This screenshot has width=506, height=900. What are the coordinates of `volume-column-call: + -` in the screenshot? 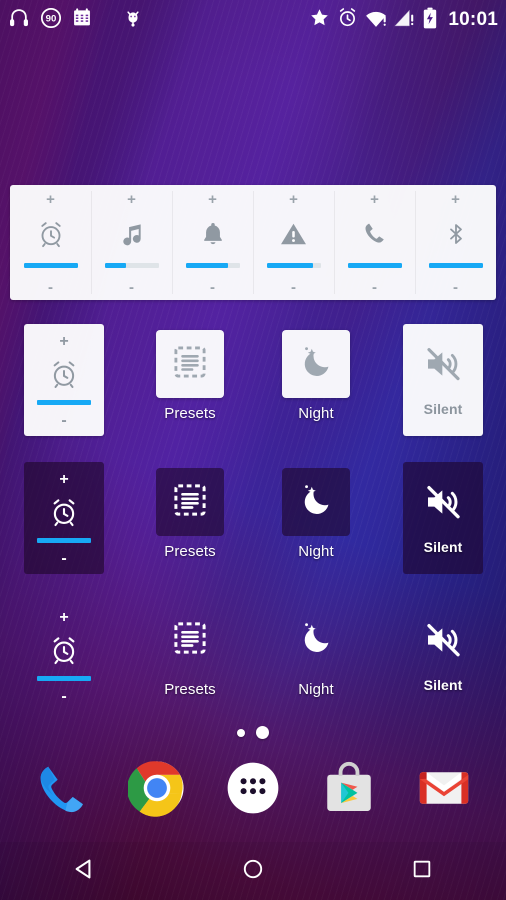 It's located at (374, 242).